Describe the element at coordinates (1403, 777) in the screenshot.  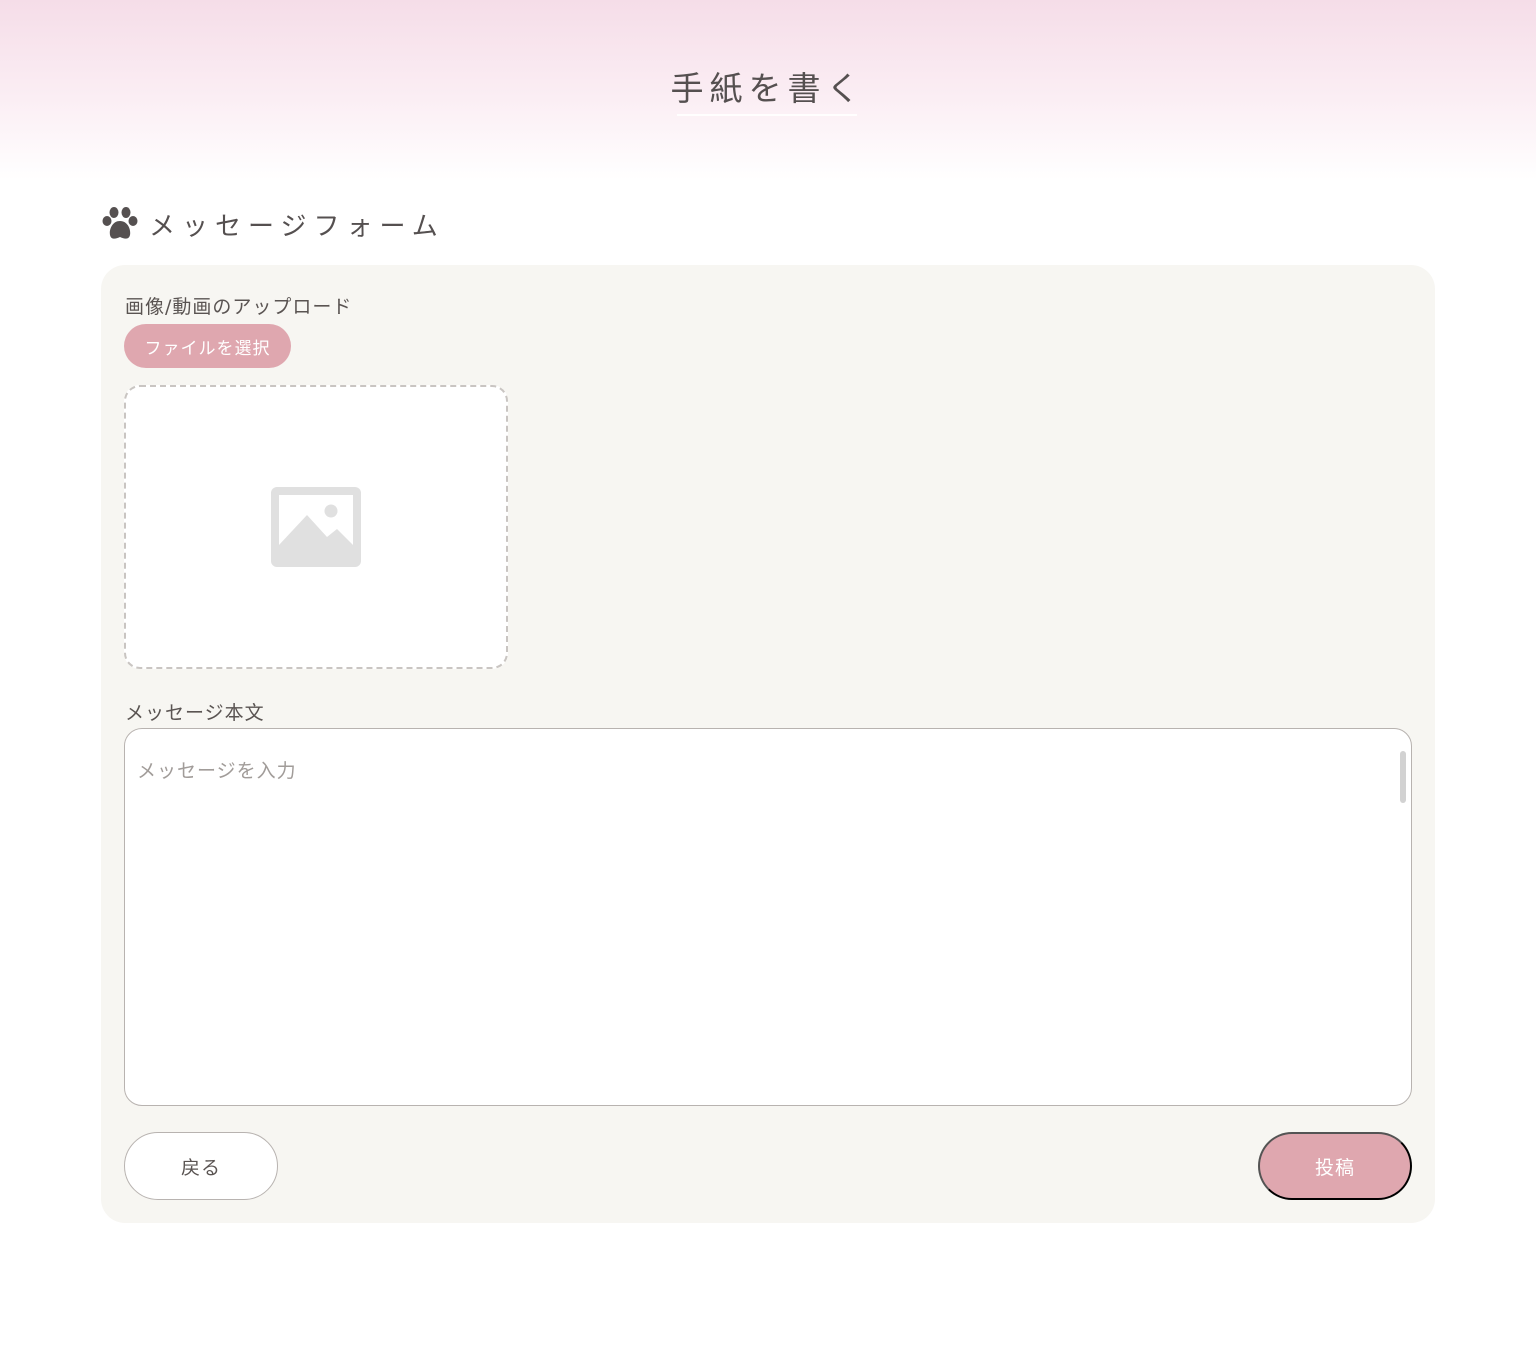
I see `message-scrollbar` at that location.